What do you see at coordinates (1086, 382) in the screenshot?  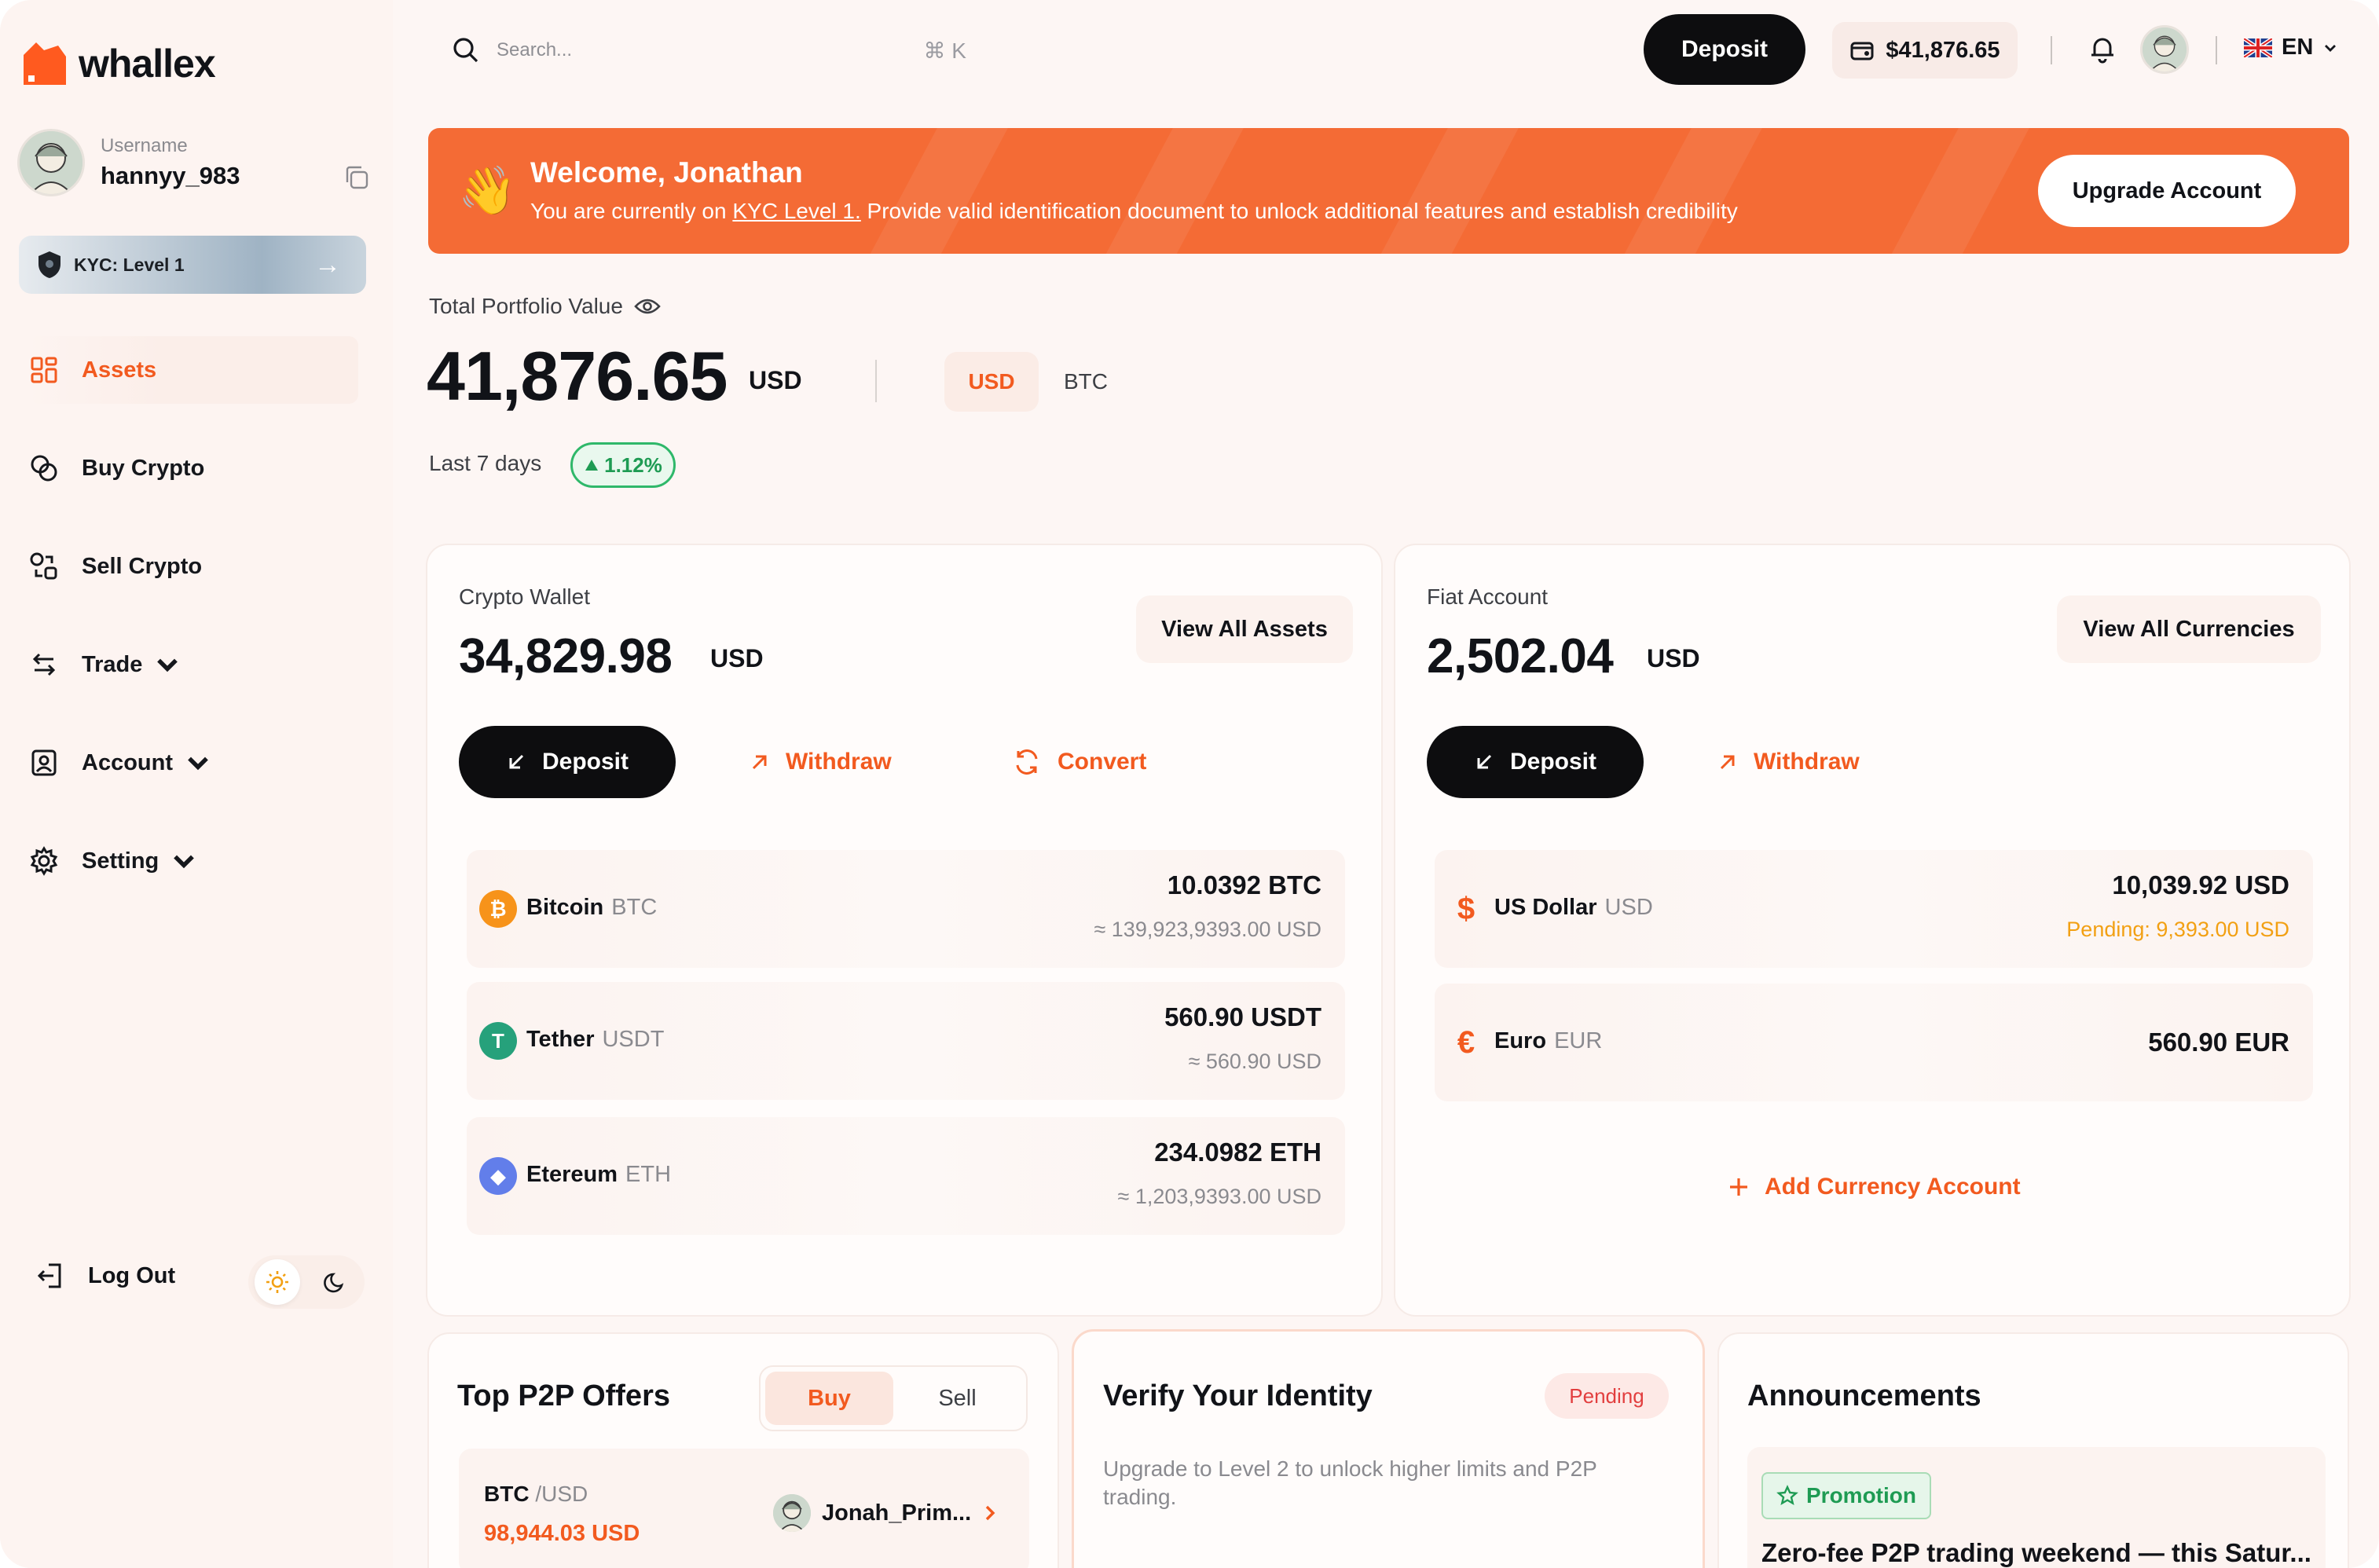 I see `currency-option-btc: BTC` at bounding box center [1086, 382].